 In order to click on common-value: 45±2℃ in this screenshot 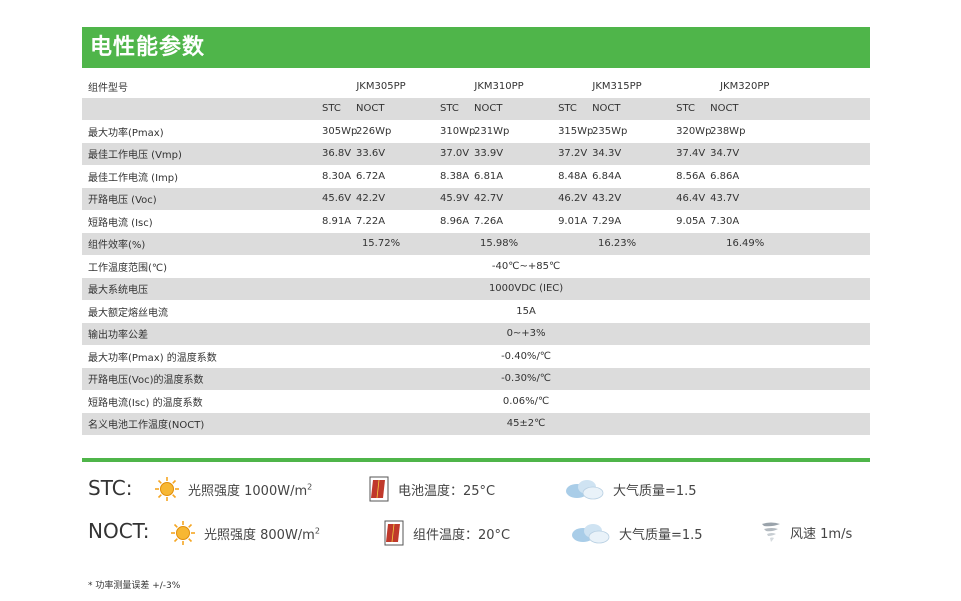, I will do `click(596, 423)`.